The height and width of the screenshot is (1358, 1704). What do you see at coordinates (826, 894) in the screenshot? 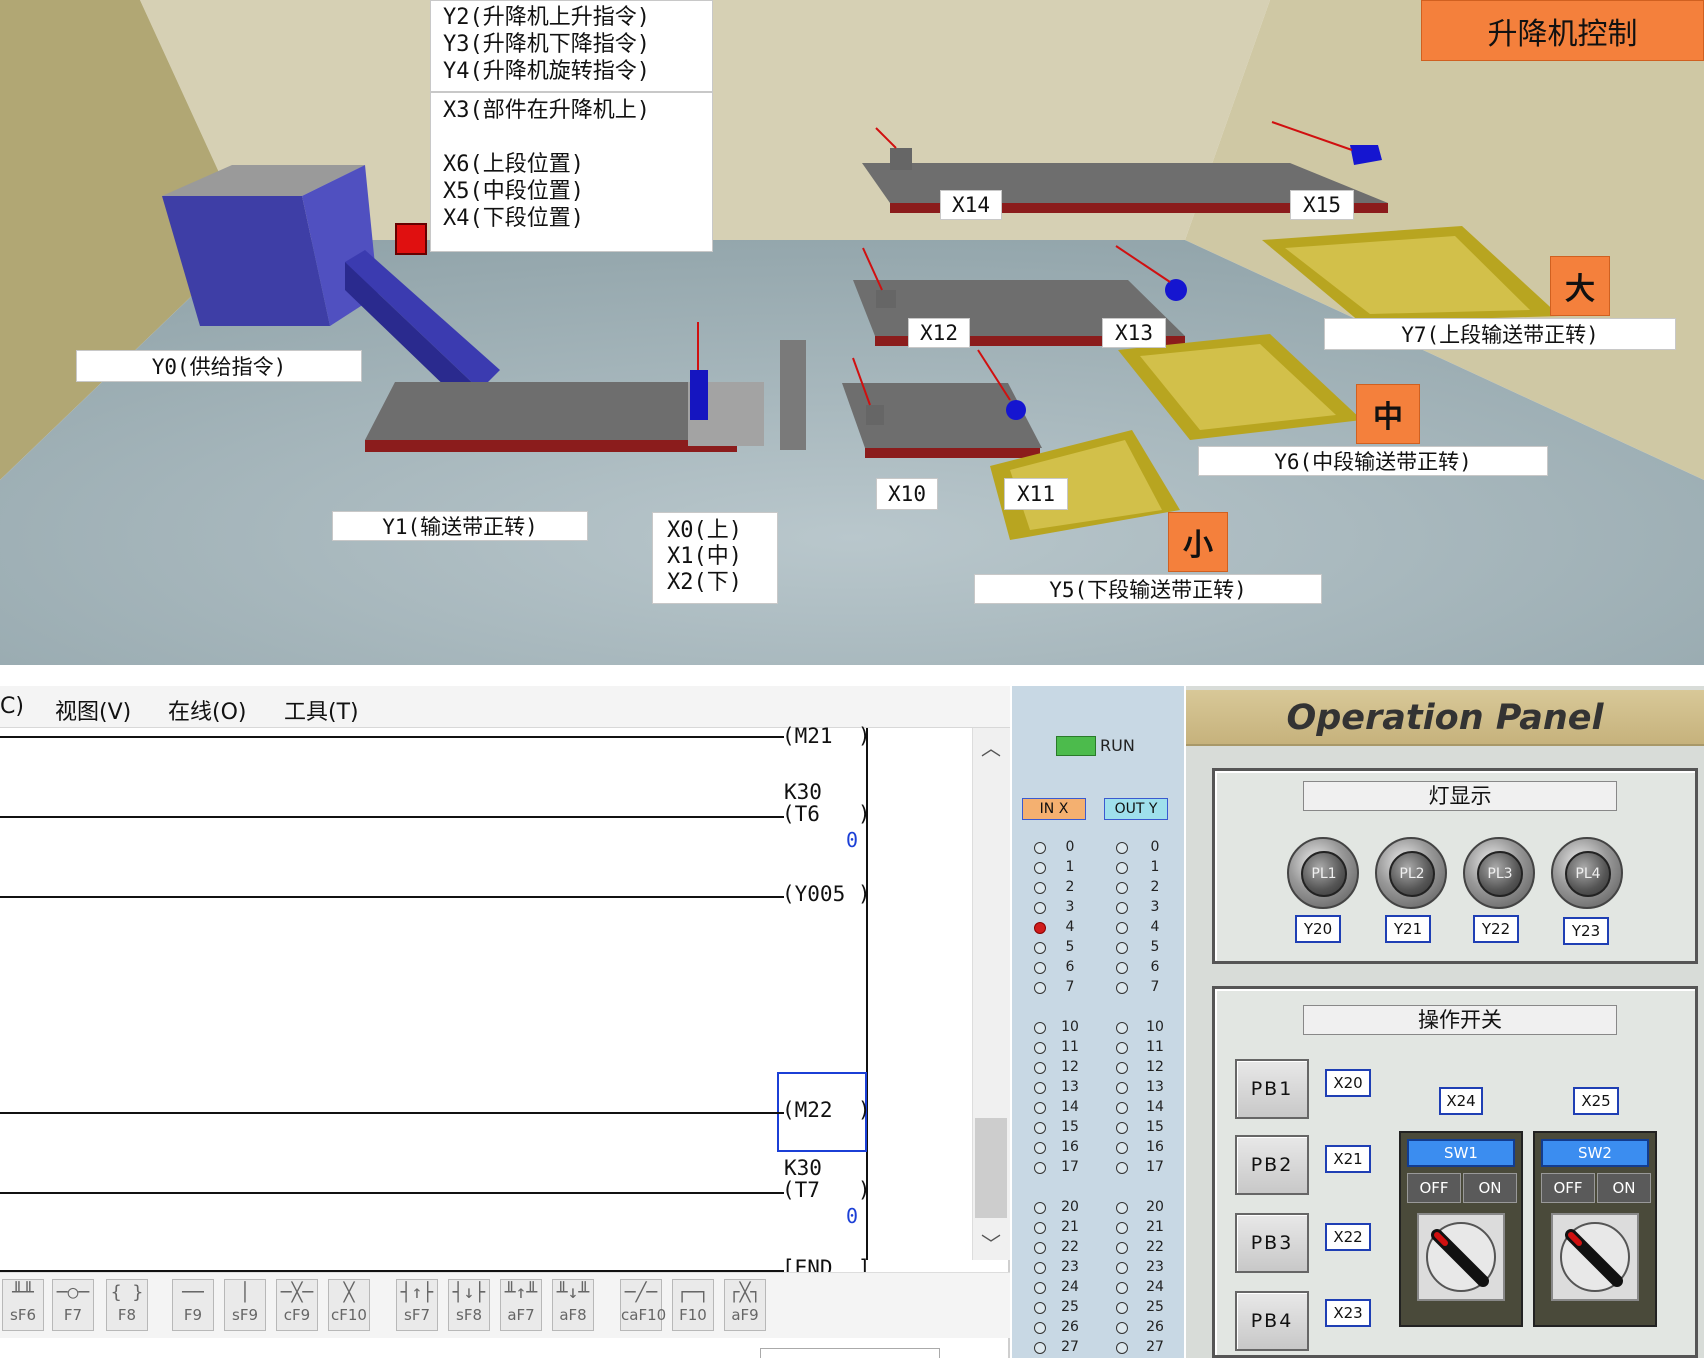
I see `coil-y005: (Y005 )` at bounding box center [826, 894].